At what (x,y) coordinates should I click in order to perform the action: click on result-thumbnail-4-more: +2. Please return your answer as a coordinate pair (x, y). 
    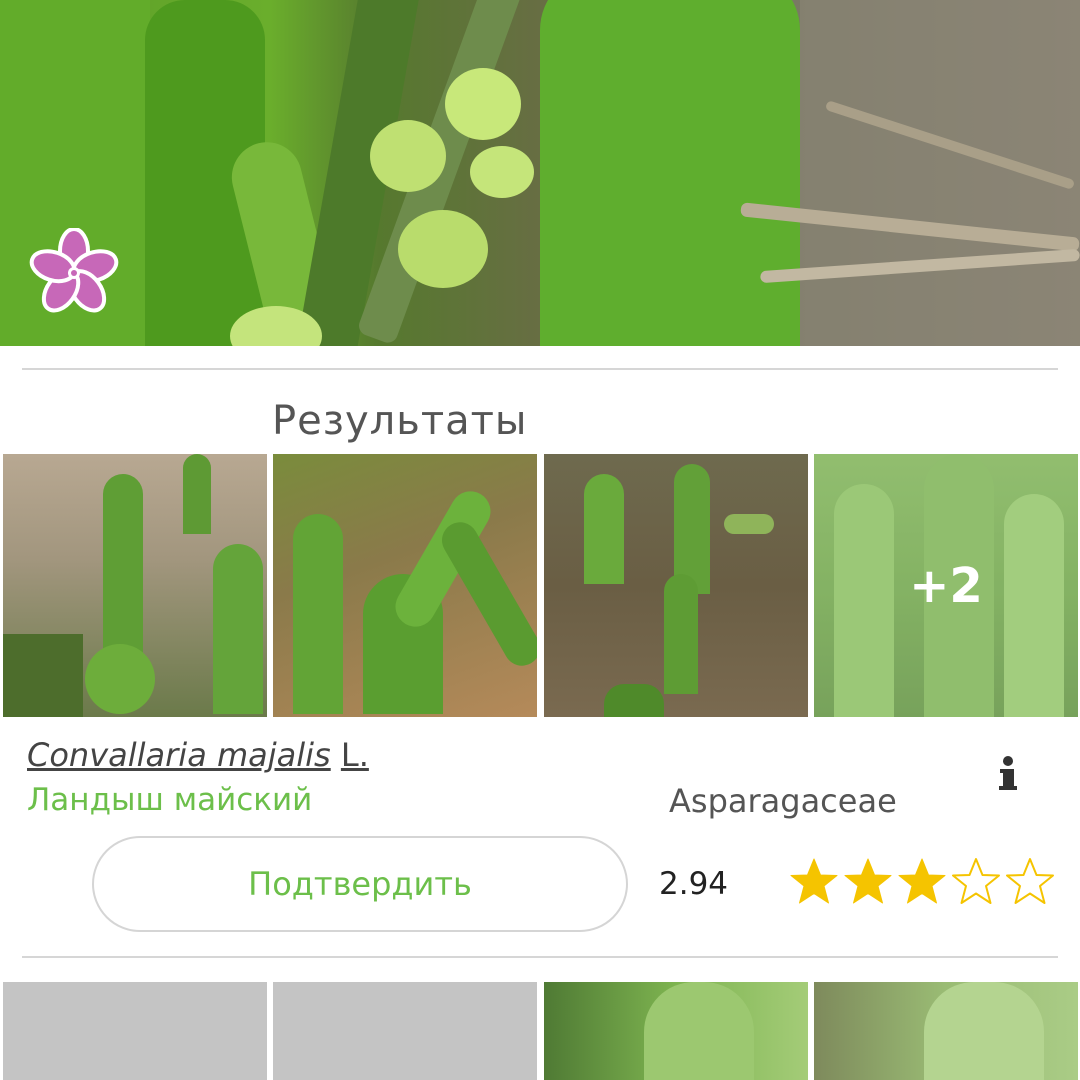
    Looking at the image, I should click on (946, 585).